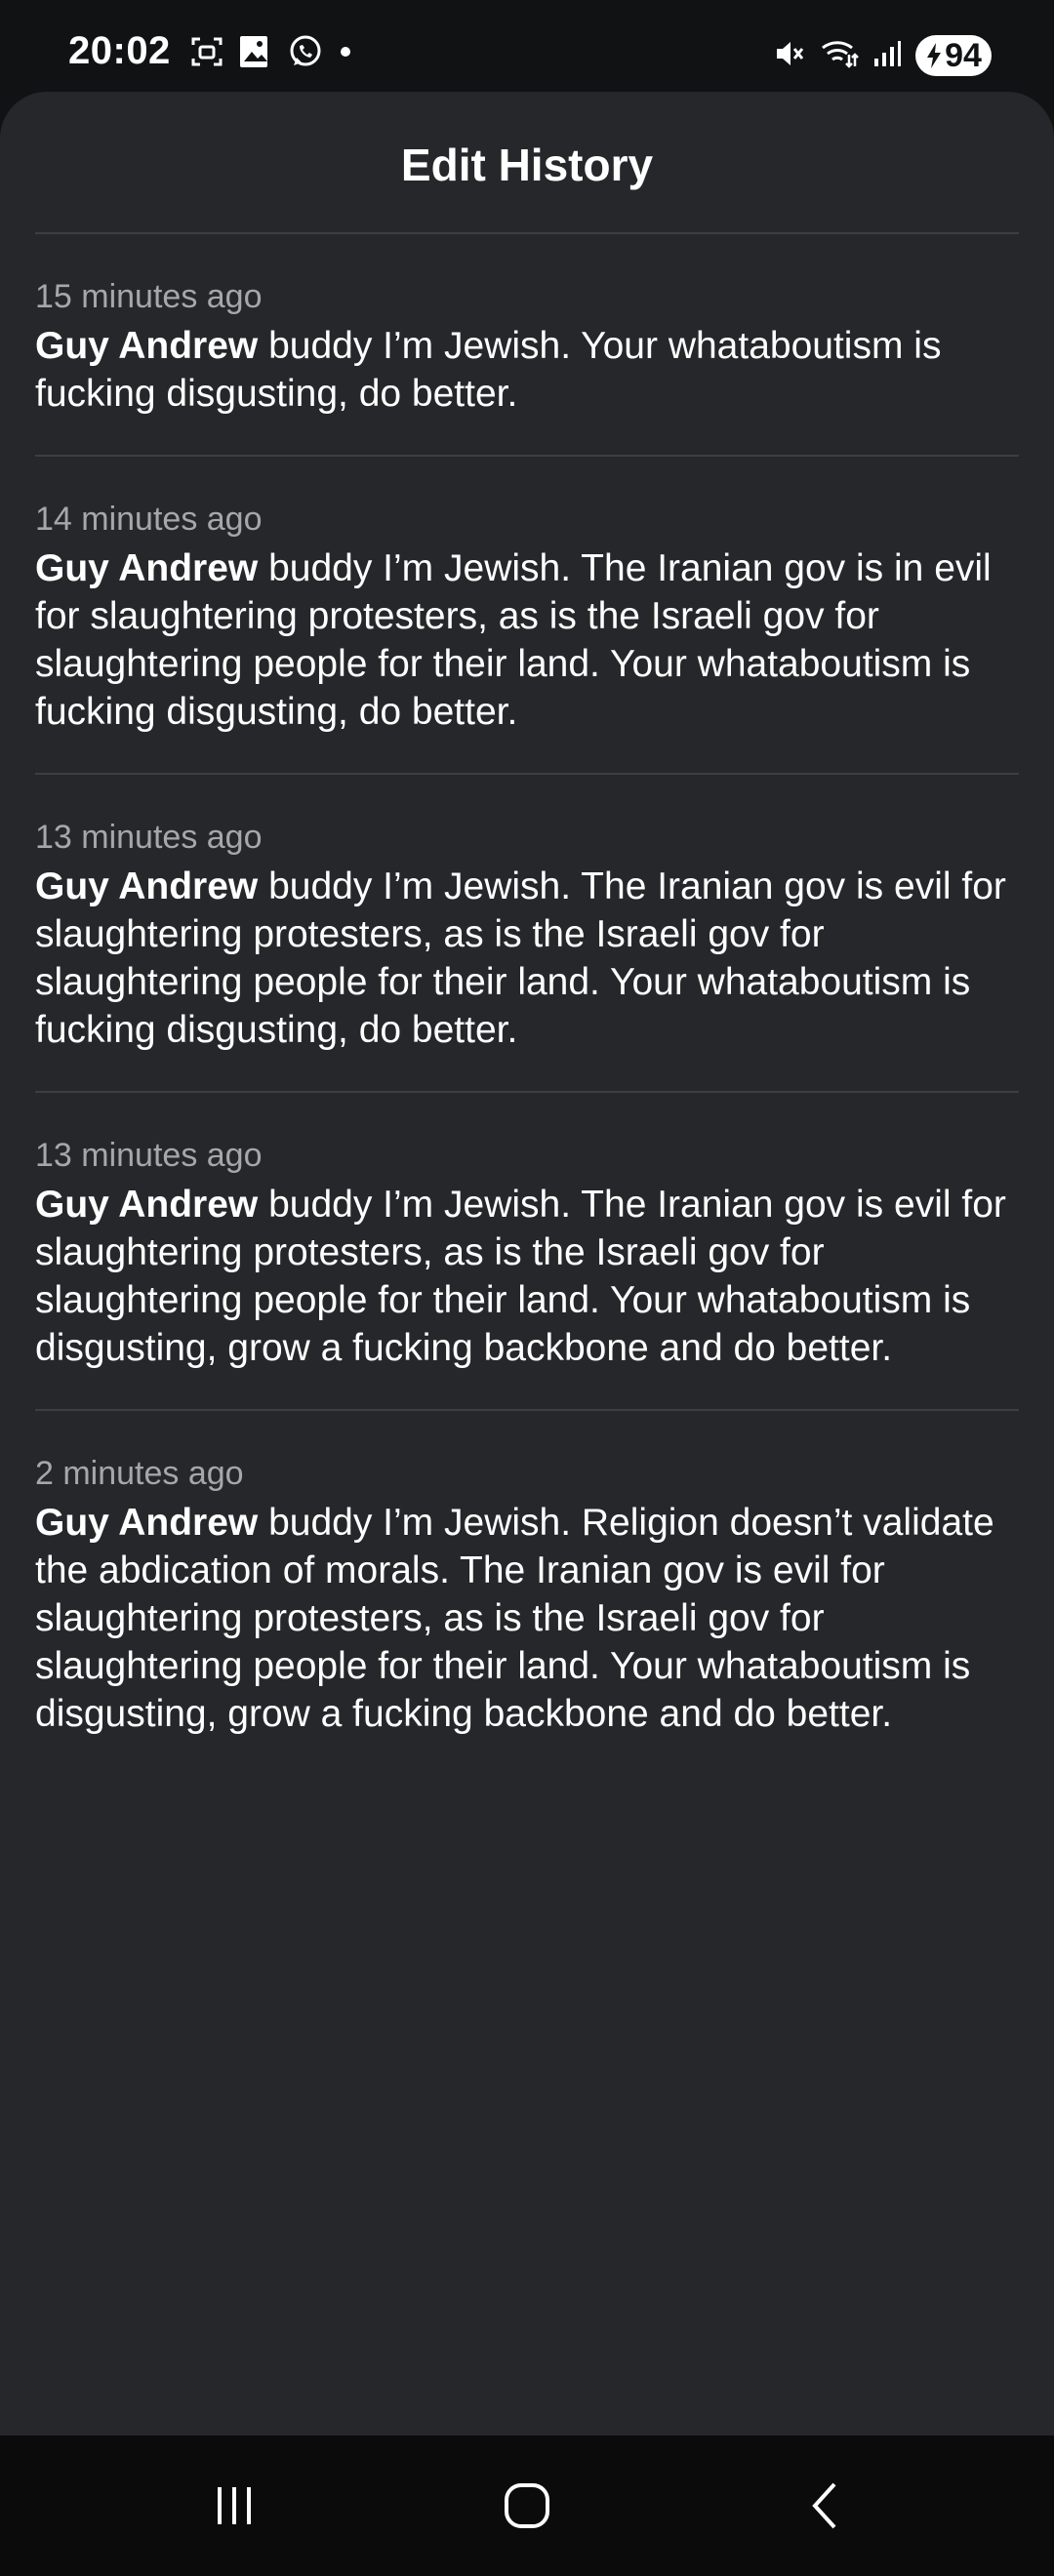 This screenshot has width=1054, height=2576. I want to click on battery-icon: 94, so click(953, 55).